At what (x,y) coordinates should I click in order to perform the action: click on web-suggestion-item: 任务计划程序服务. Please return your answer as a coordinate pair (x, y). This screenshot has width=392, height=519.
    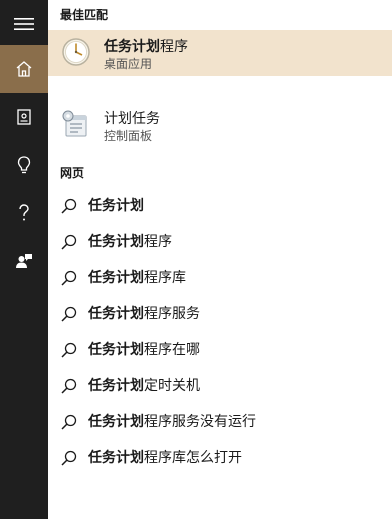
    Looking at the image, I should click on (220, 313).